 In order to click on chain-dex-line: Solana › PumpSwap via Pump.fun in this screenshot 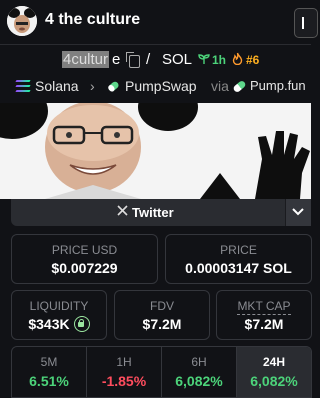, I will do `click(155, 87)`.